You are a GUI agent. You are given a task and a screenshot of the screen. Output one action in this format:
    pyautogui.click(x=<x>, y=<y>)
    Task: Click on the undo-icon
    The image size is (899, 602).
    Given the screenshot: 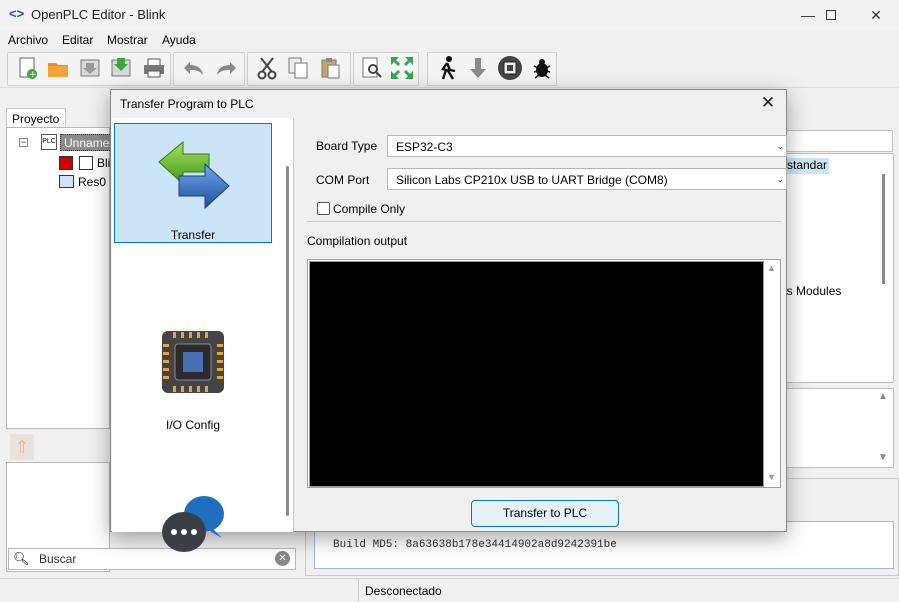 What is the action you would take?
    pyautogui.click(x=194, y=68)
    